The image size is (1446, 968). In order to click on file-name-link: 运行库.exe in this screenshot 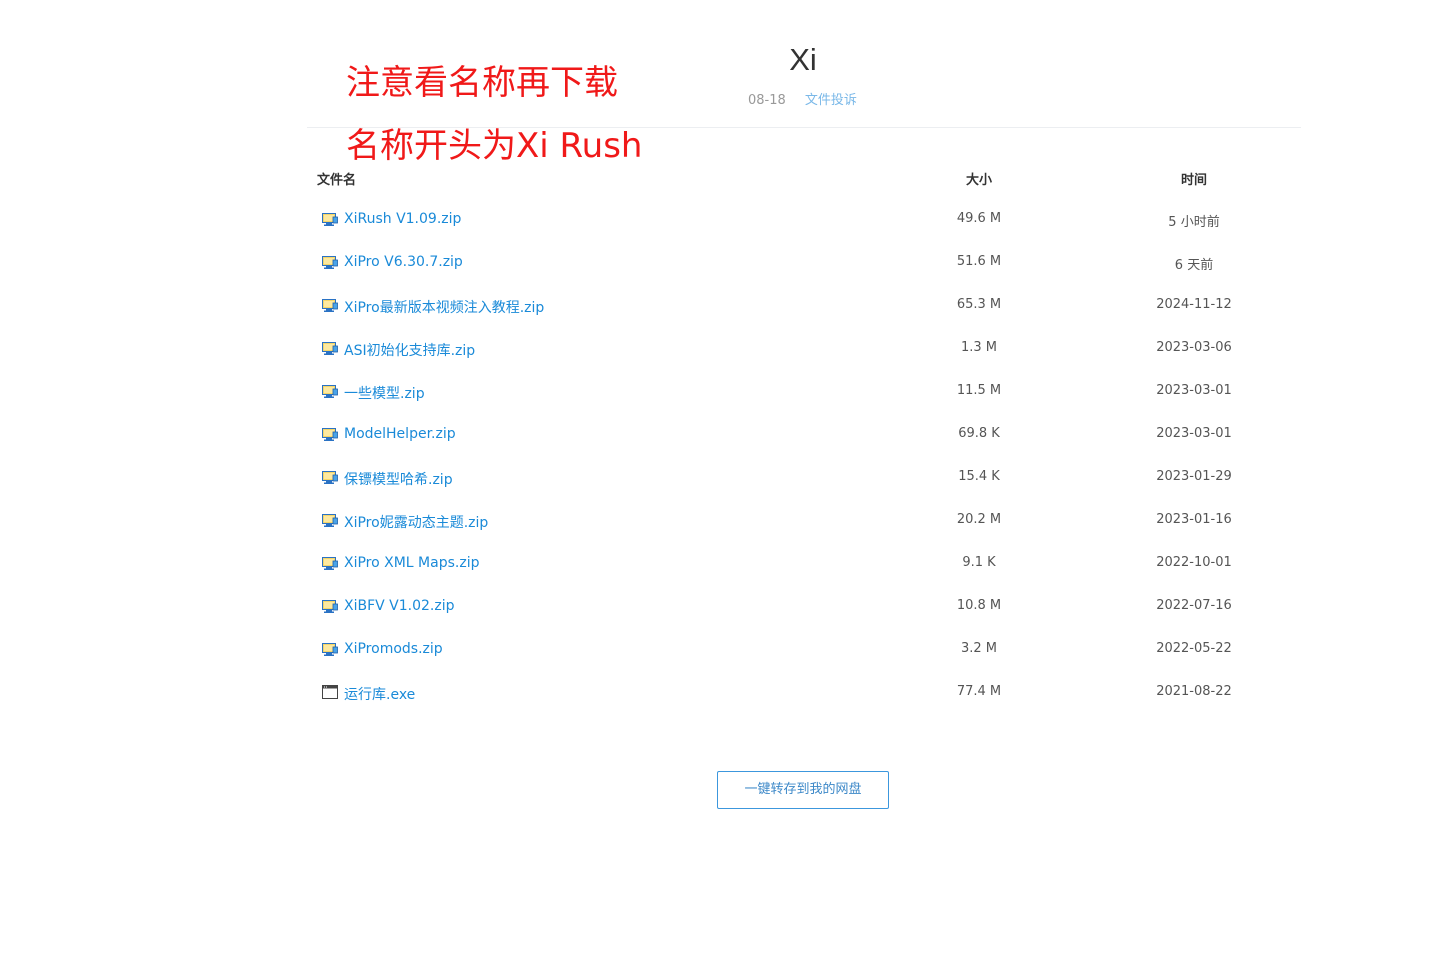, I will do `click(379, 694)`.